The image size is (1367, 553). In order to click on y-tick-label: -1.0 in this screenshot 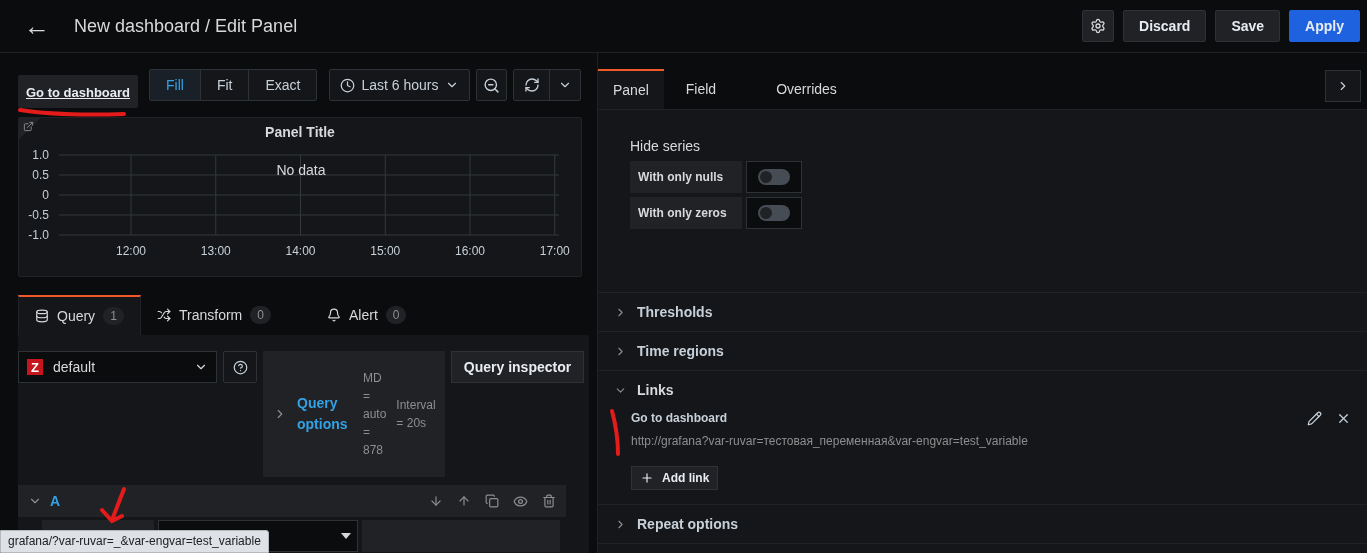, I will do `click(38, 235)`.